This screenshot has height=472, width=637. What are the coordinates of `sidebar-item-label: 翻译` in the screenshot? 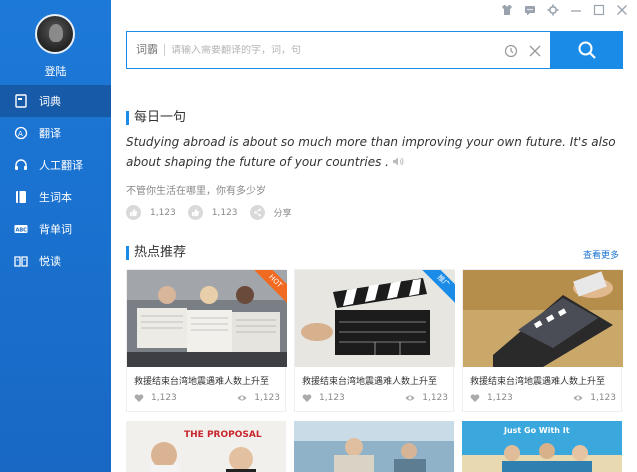 It's located at (50, 133).